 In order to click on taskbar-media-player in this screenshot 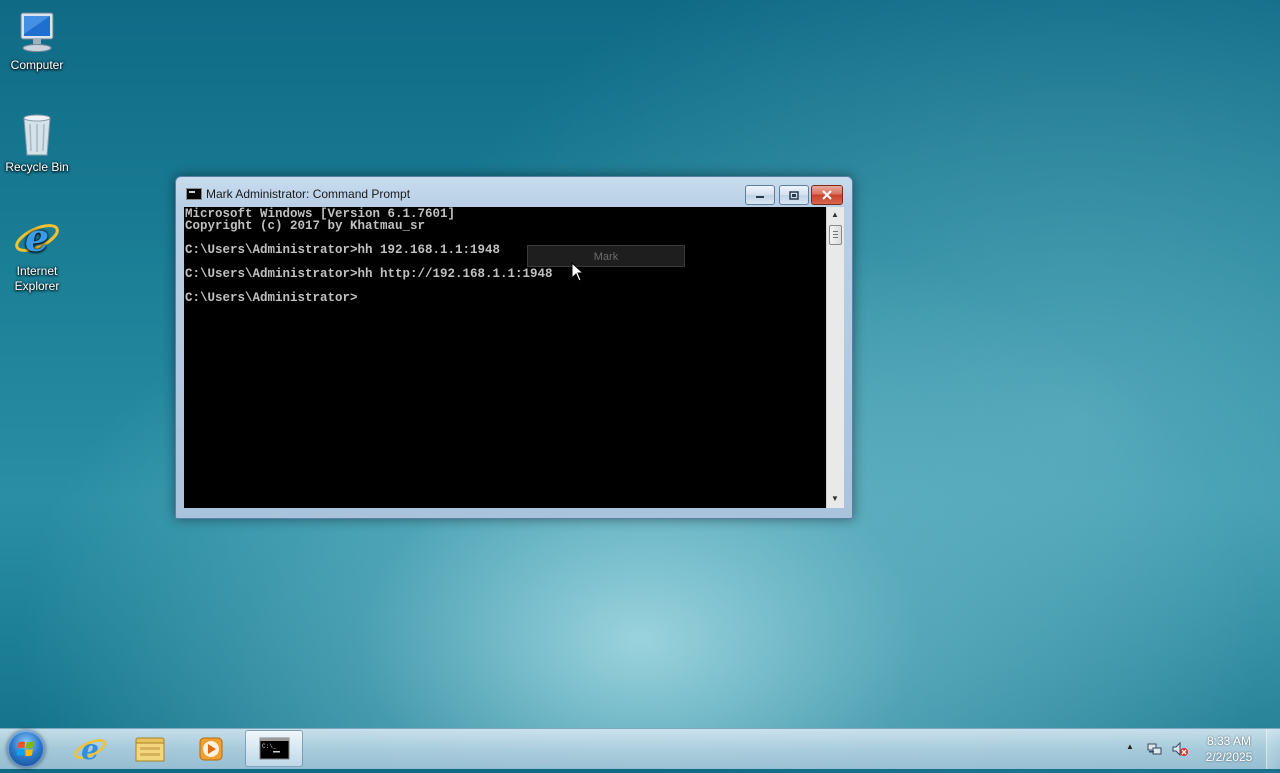, I will do `click(211, 748)`.